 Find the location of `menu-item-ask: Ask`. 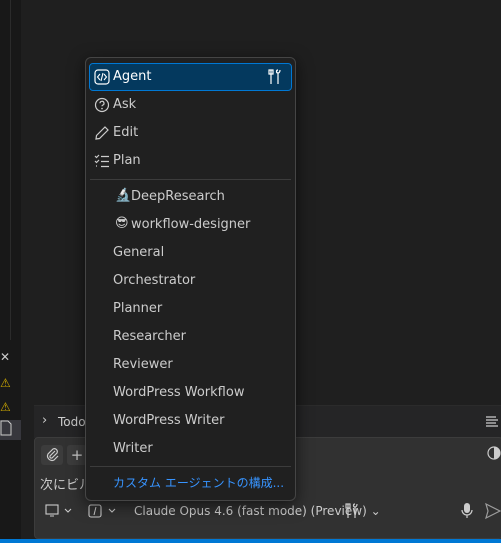

menu-item-ask: Ask is located at coordinates (190, 105).